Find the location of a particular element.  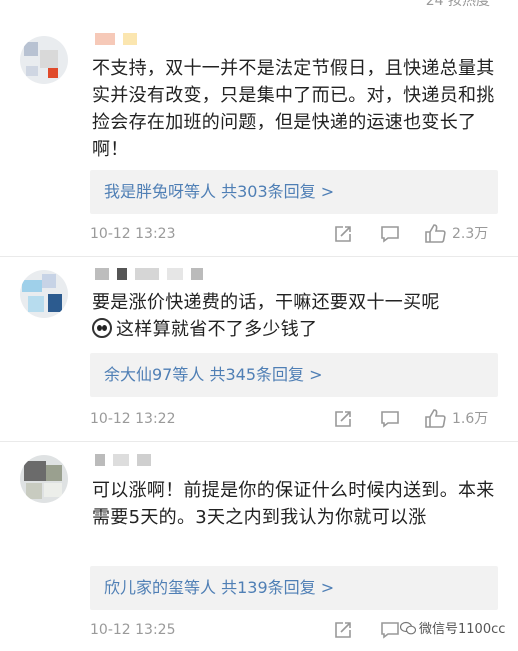

reply-summary: 欣儿家的玺等人 共139条回复 > is located at coordinates (294, 588).